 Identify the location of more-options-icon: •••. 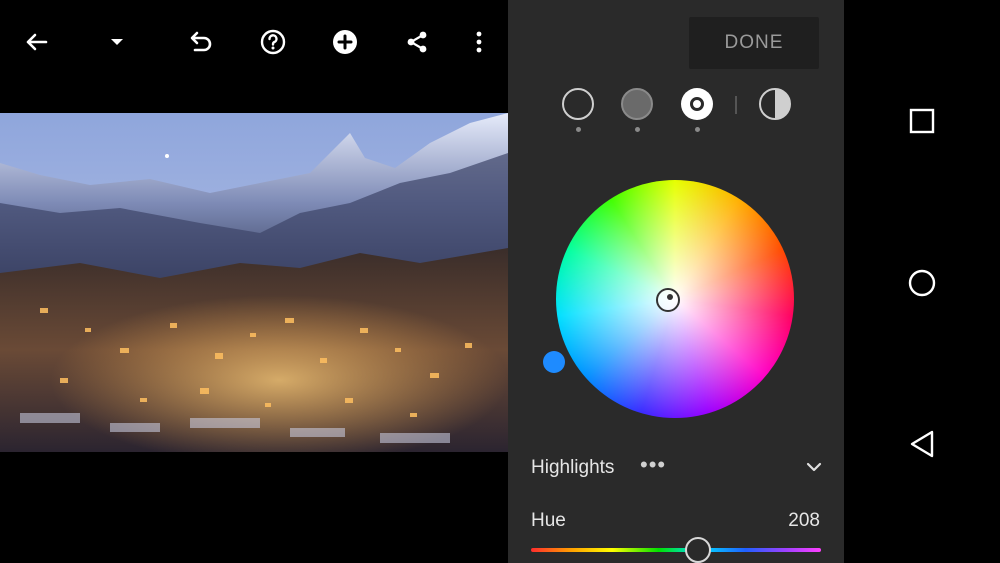
(653, 465).